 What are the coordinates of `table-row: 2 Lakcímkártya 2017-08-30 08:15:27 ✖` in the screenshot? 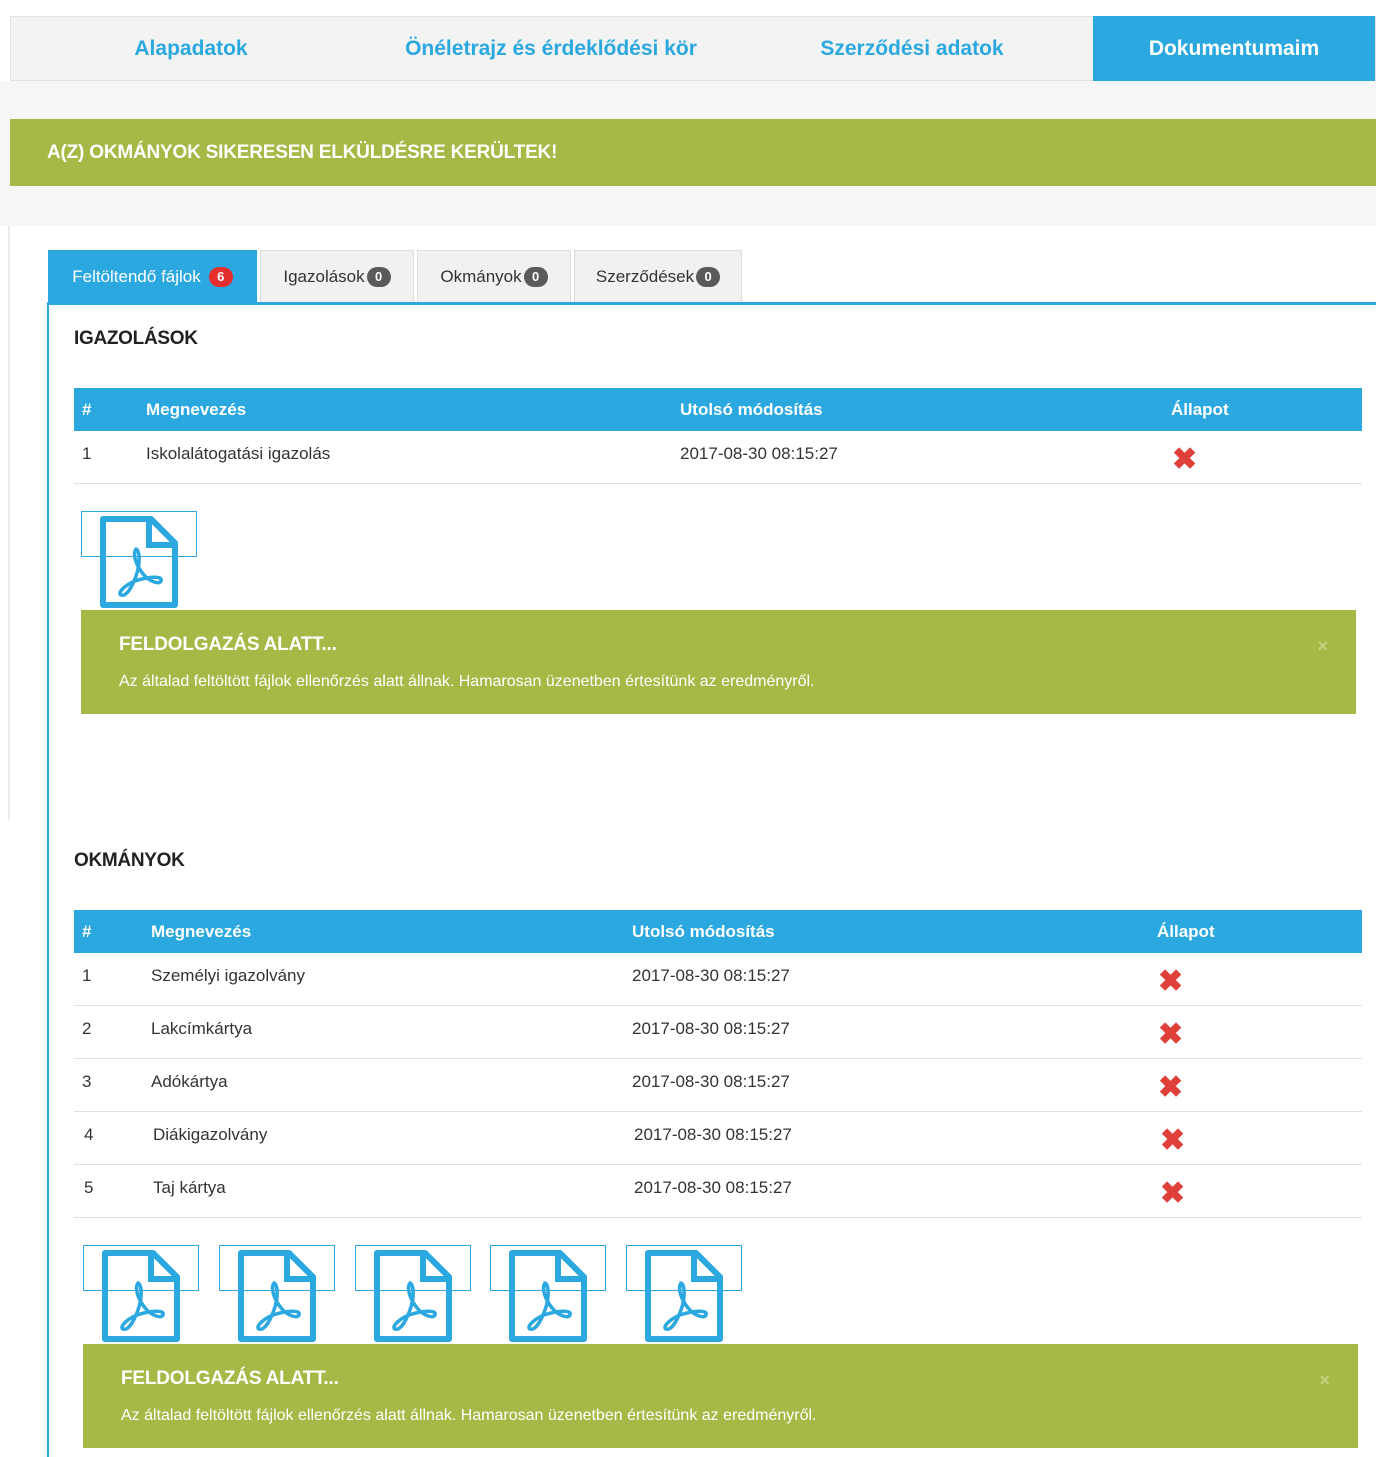 It's located at (718, 1032).